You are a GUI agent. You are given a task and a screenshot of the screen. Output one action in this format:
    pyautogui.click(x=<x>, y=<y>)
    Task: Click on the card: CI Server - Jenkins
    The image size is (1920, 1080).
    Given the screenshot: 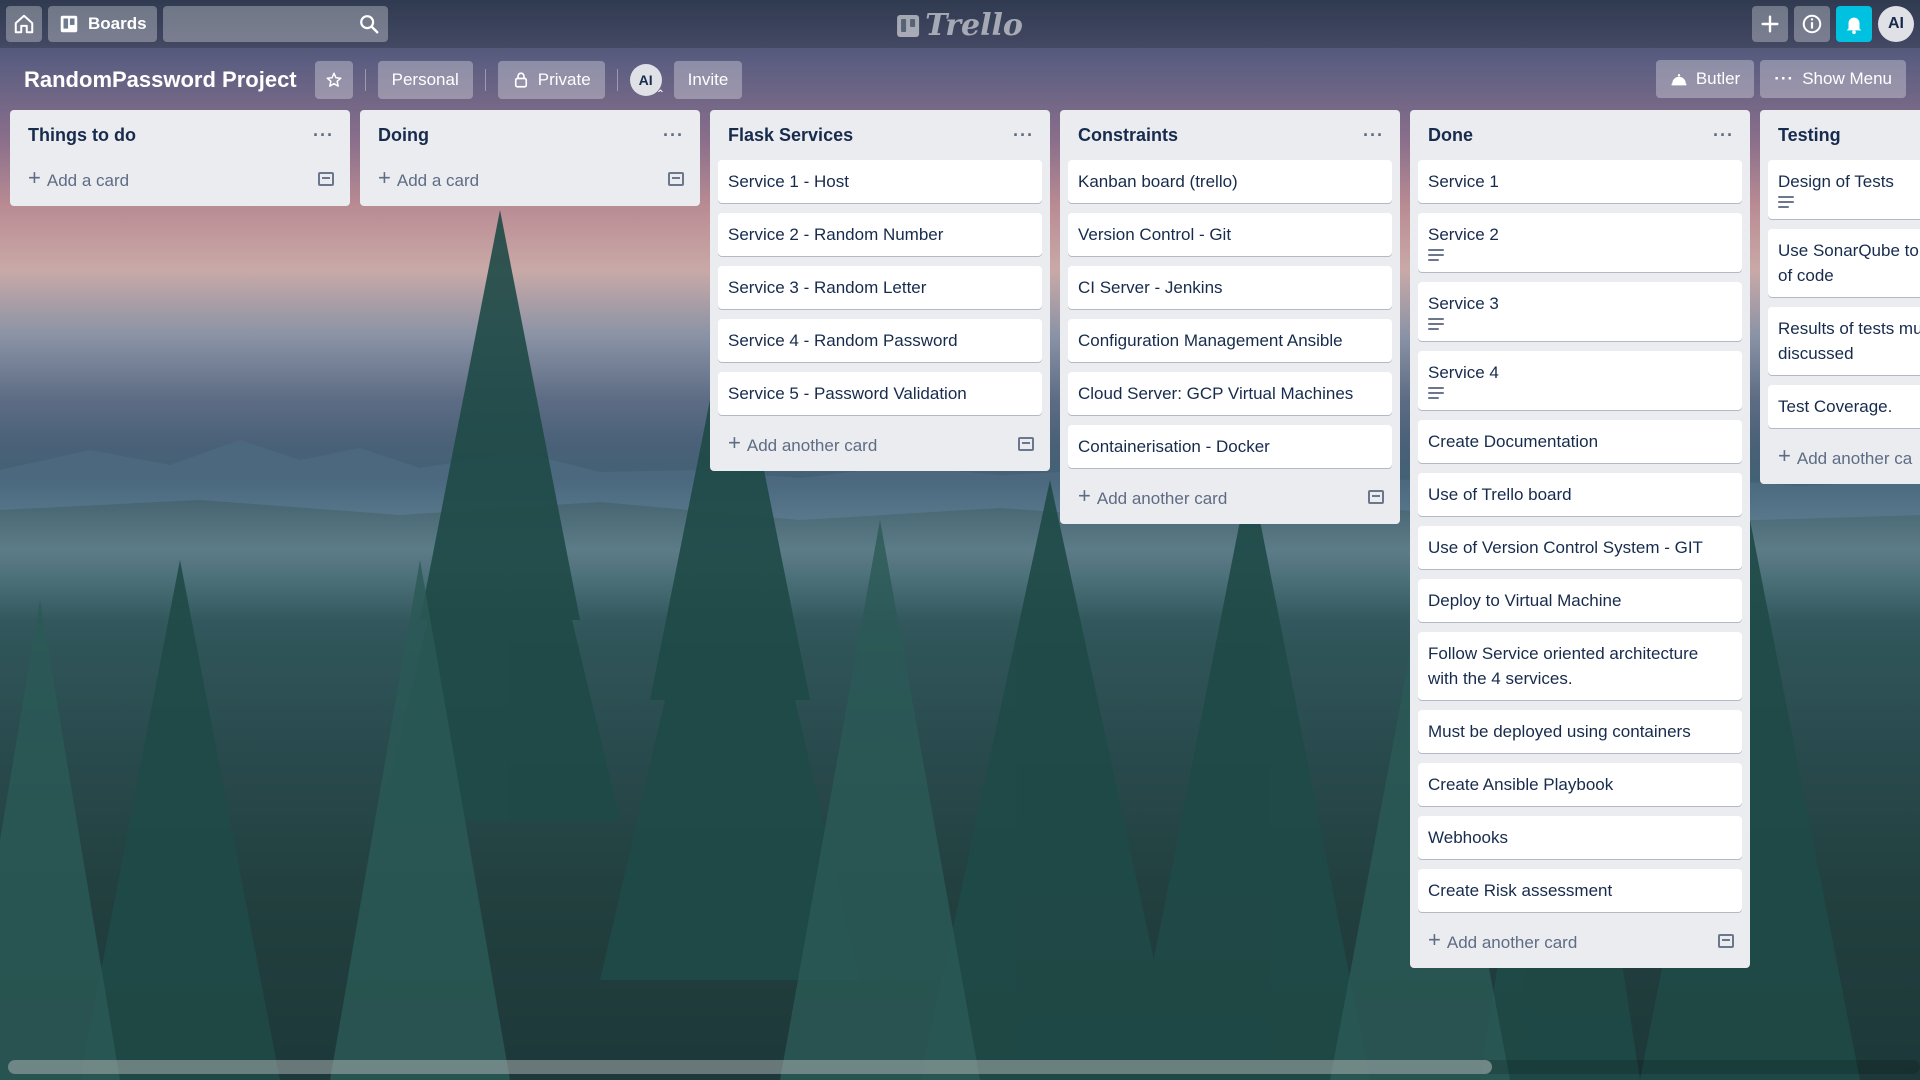 What is the action you would take?
    pyautogui.click(x=1230, y=287)
    